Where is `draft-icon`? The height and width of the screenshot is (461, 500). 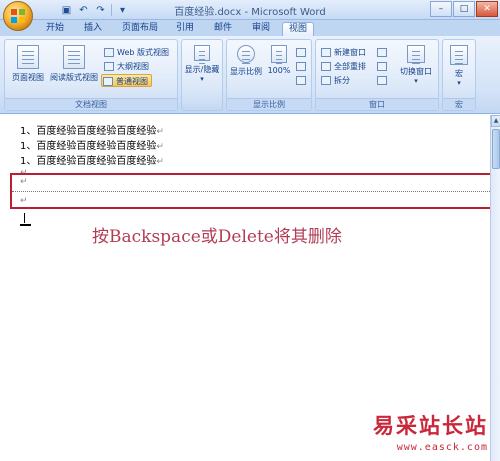
draft-icon is located at coordinates (108, 81).